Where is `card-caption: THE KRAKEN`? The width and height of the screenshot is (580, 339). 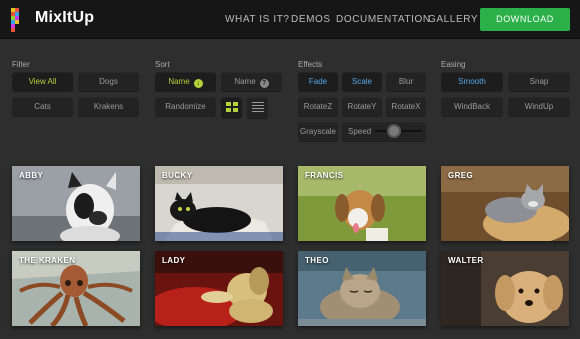 card-caption: THE KRAKEN is located at coordinates (47, 260).